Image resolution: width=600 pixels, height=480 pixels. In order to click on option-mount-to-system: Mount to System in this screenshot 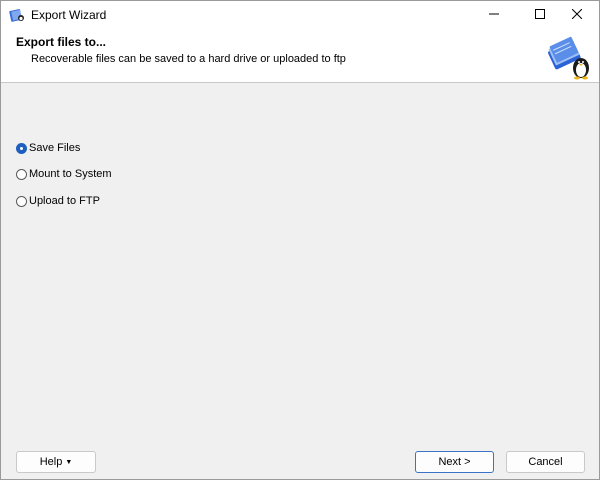, I will do `click(96, 174)`.